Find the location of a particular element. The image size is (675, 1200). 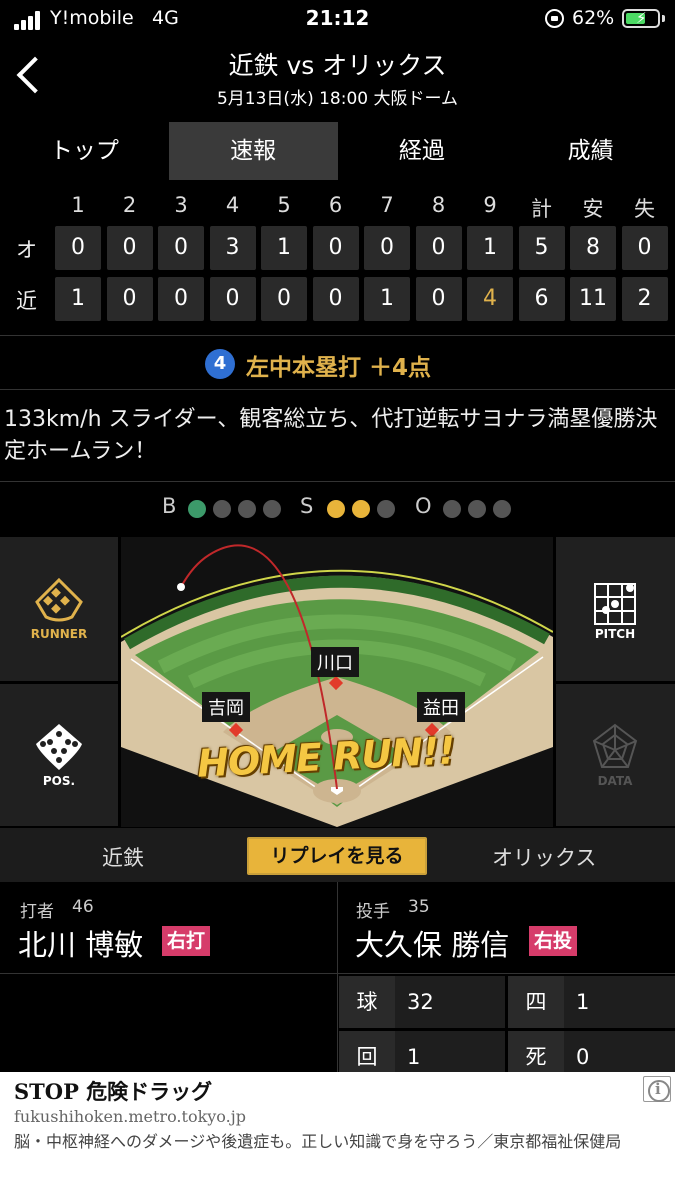

status-bar: Y!mobile 4G 21:12 62% ⚡ is located at coordinates (337, 20).